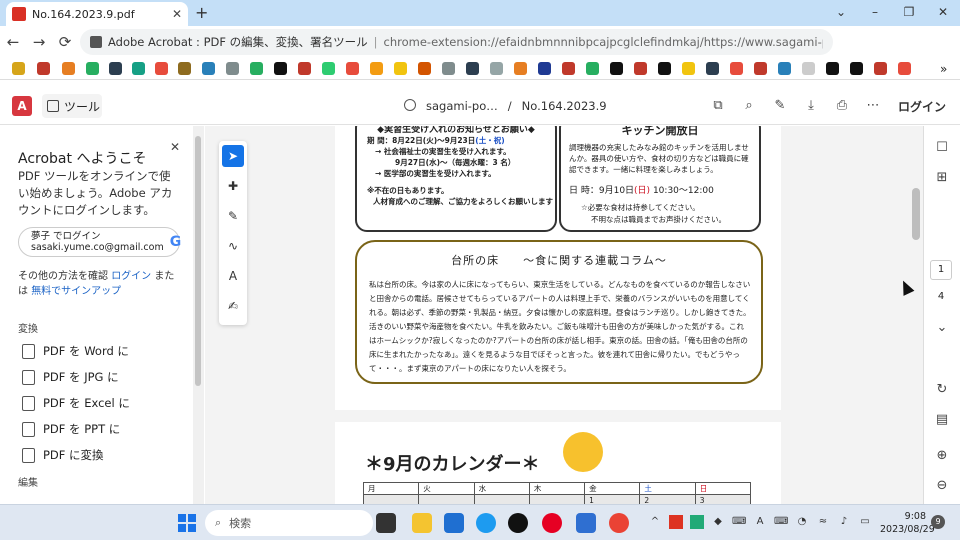 The width and height of the screenshot is (960, 540). Describe the element at coordinates (718, 522) in the screenshot. I see `dropbox-icon: ◆` at that location.